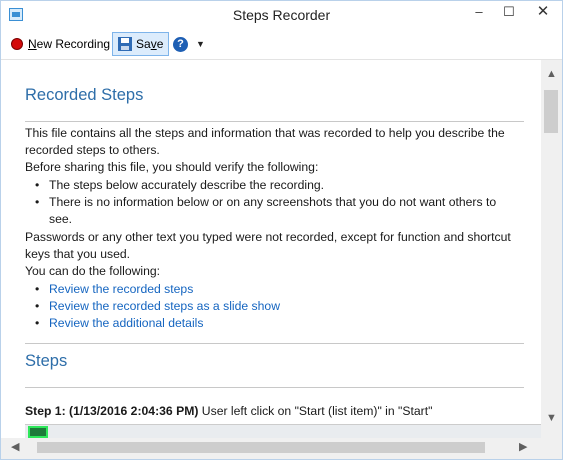 Image resolution: width=563 pixels, height=460 pixels. I want to click on new-recording-button: New Recording, so click(60, 44).